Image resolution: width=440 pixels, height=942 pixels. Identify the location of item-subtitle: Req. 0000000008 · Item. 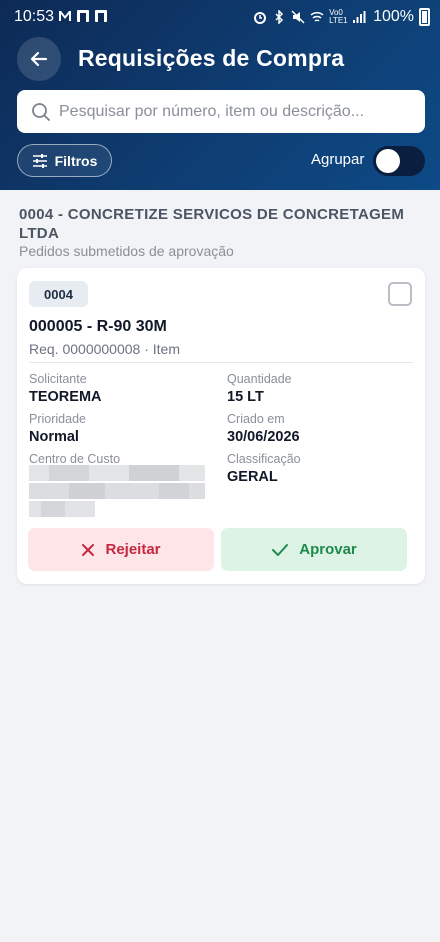
(104, 349).